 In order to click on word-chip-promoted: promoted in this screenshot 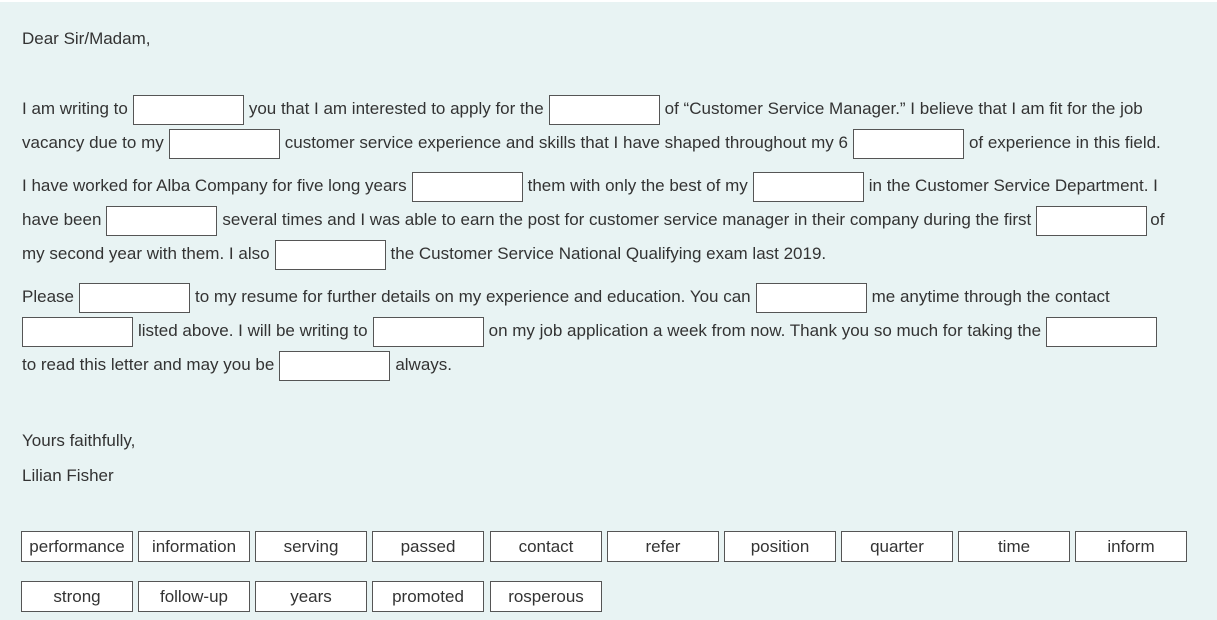, I will do `click(428, 596)`.